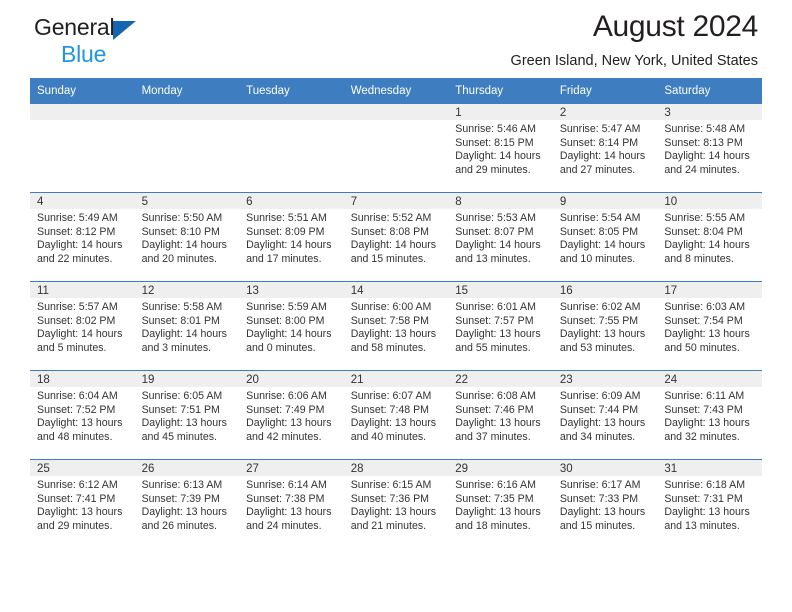 The width and height of the screenshot is (792, 612). I want to click on sunrise-text: Sunrise: 6:07 AM, so click(391, 396).